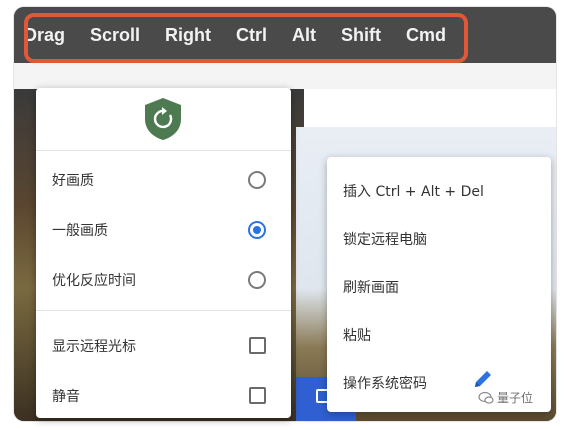 The width and height of the screenshot is (570, 430). I want to click on menu-item-refresh: 刷新画面, so click(439, 287).